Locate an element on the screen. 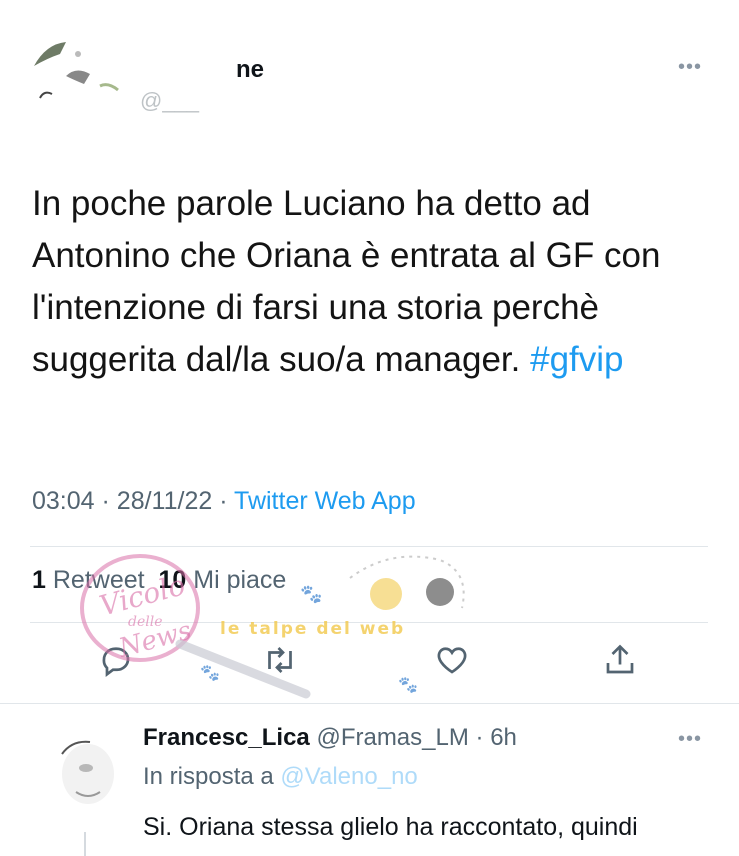 This screenshot has height=856, width=739. reply-button is located at coordinates (118, 662).